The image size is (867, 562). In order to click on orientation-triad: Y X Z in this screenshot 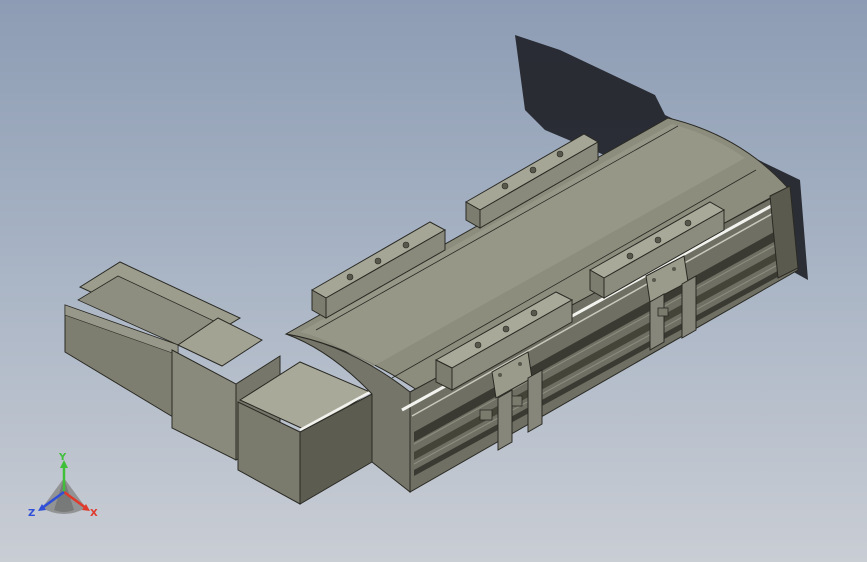, I will do `click(64, 488)`.